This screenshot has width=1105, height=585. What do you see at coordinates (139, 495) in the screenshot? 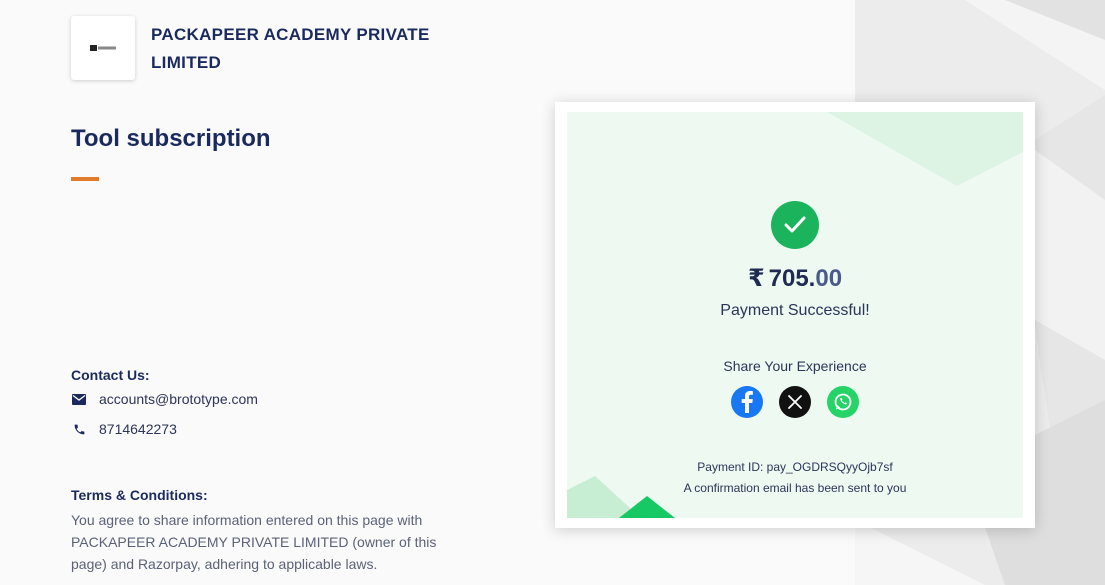
I see `terms-heading: Terms & Conditions:` at bounding box center [139, 495].